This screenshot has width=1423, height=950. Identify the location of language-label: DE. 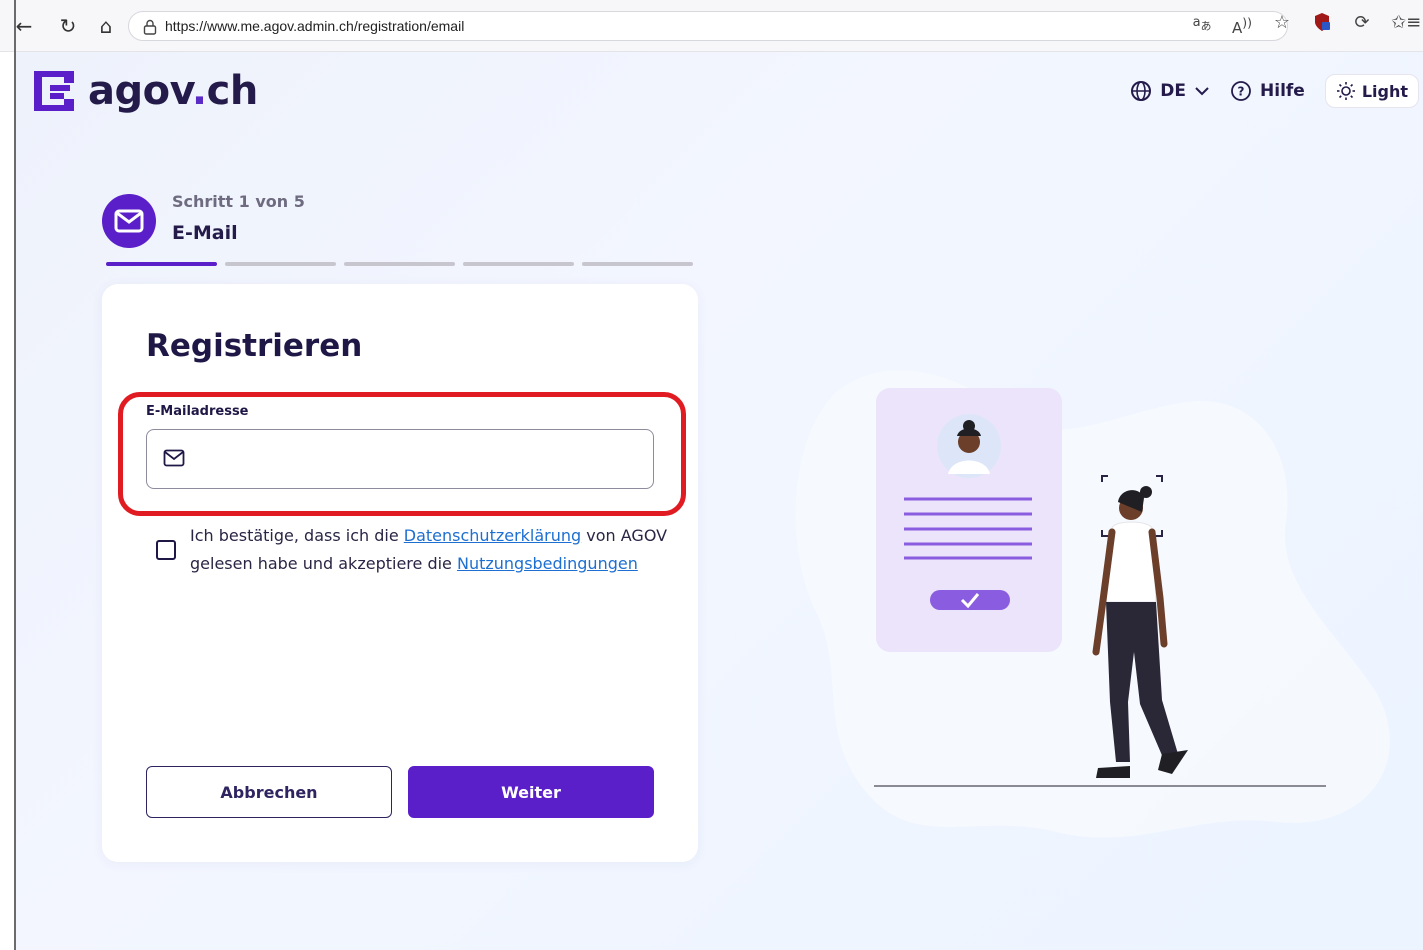
(1173, 91).